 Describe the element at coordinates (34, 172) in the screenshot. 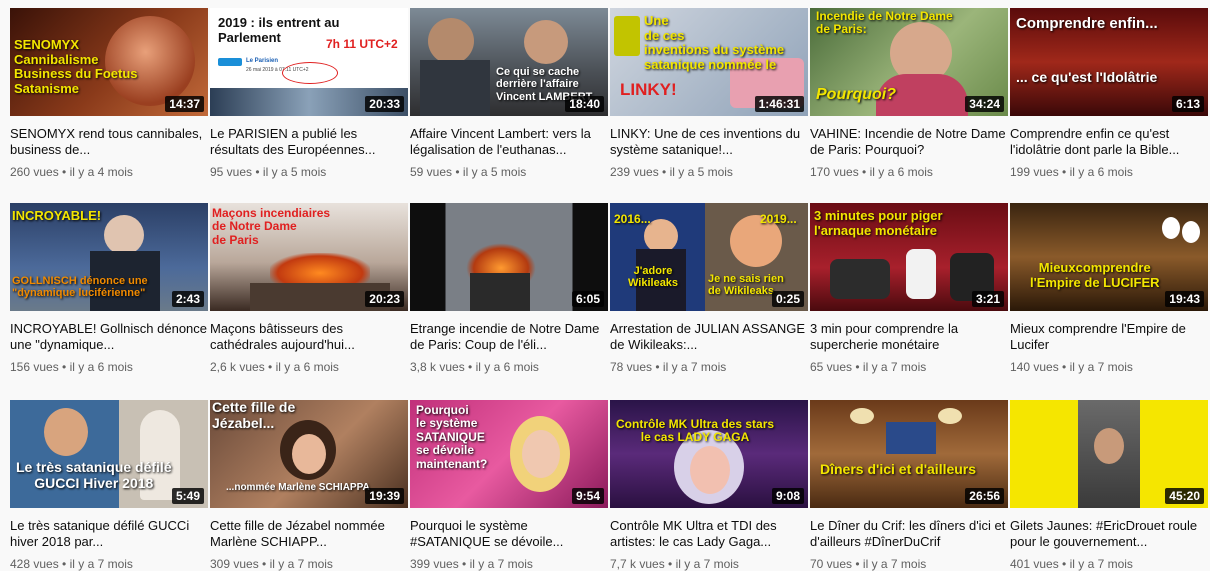

I see `view-count: 260 vues` at that location.